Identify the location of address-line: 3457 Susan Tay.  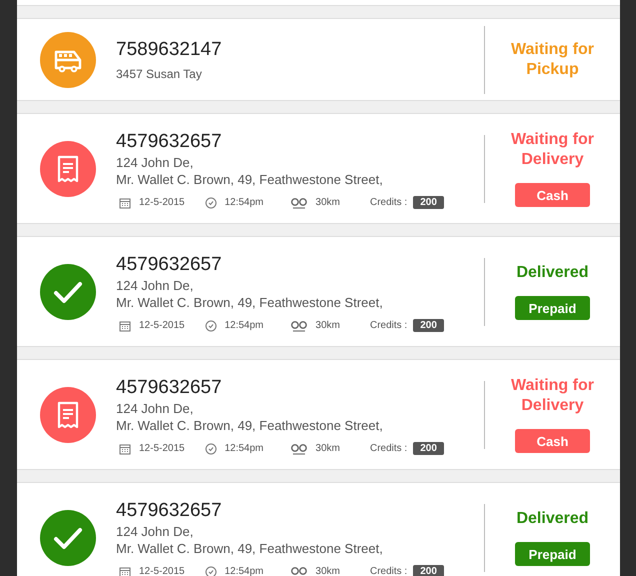
(159, 74).